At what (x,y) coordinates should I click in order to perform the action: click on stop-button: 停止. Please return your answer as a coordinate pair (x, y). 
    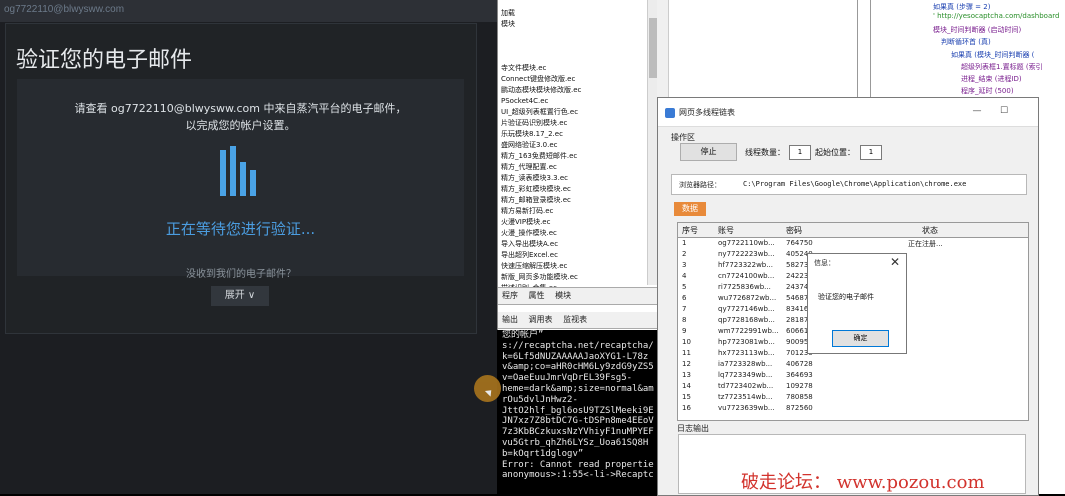
    Looking at the image, I should click on (708, 152).